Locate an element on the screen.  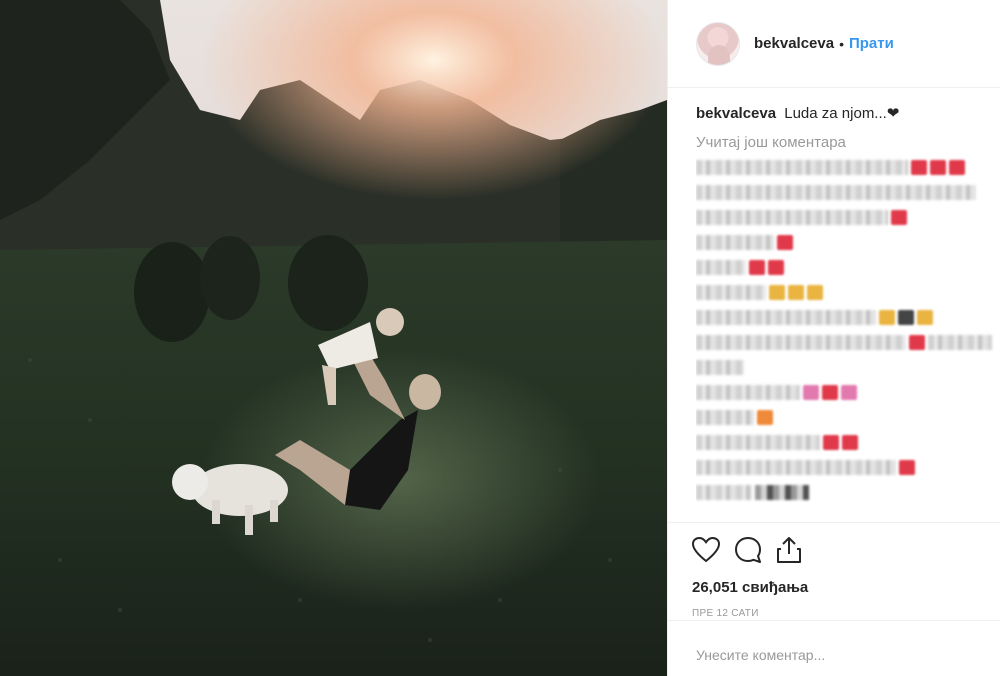
heart-icon is located at coordinates (706, 550).